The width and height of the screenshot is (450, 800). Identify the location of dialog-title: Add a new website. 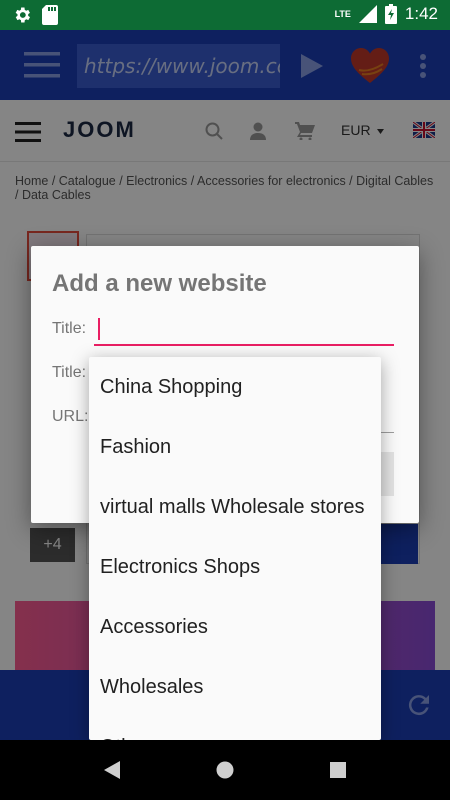
(159, 283).